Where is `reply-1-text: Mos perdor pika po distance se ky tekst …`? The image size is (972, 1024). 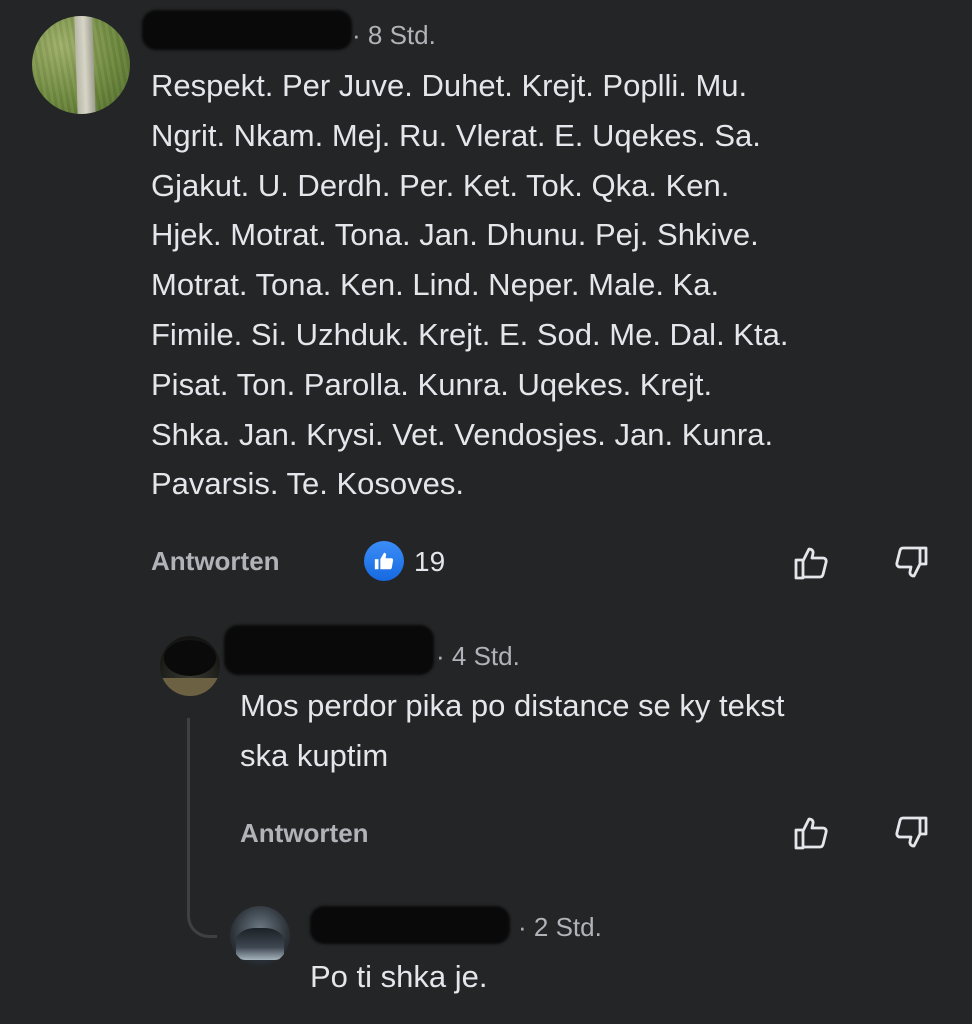 reply-1-text: Mos perdor pika po distance se ky tekst … is located at coordinates (512, 730).